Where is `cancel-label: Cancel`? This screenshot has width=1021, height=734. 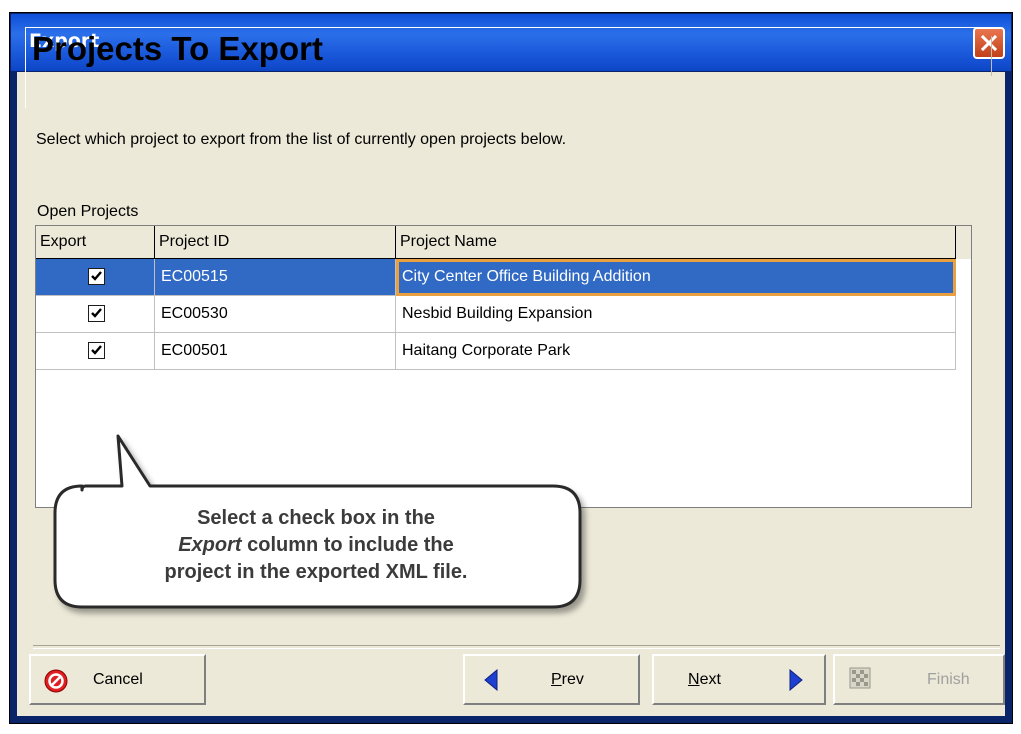 cancel-label: Cancel is located at coordinates (118, 679).